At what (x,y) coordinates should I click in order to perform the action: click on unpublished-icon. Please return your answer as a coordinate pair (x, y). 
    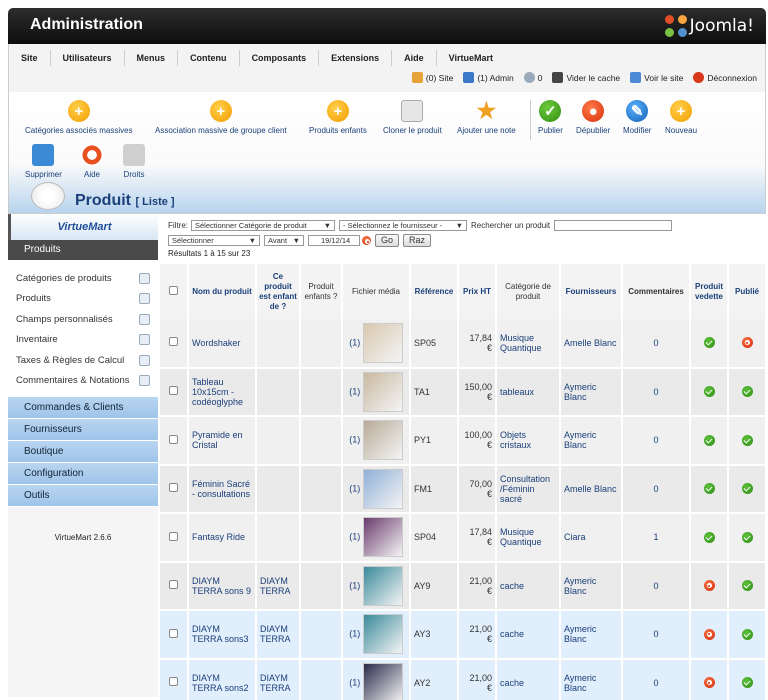
    Looking at the image, I should click on (747, 343).